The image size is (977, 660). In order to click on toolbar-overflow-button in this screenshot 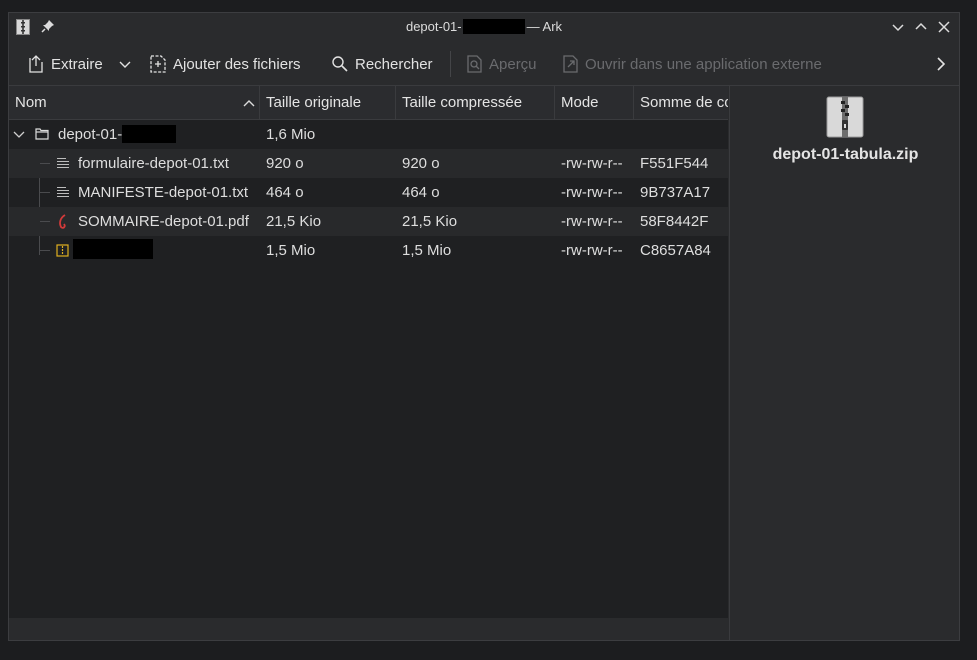, I will do `click(944, 64)`.